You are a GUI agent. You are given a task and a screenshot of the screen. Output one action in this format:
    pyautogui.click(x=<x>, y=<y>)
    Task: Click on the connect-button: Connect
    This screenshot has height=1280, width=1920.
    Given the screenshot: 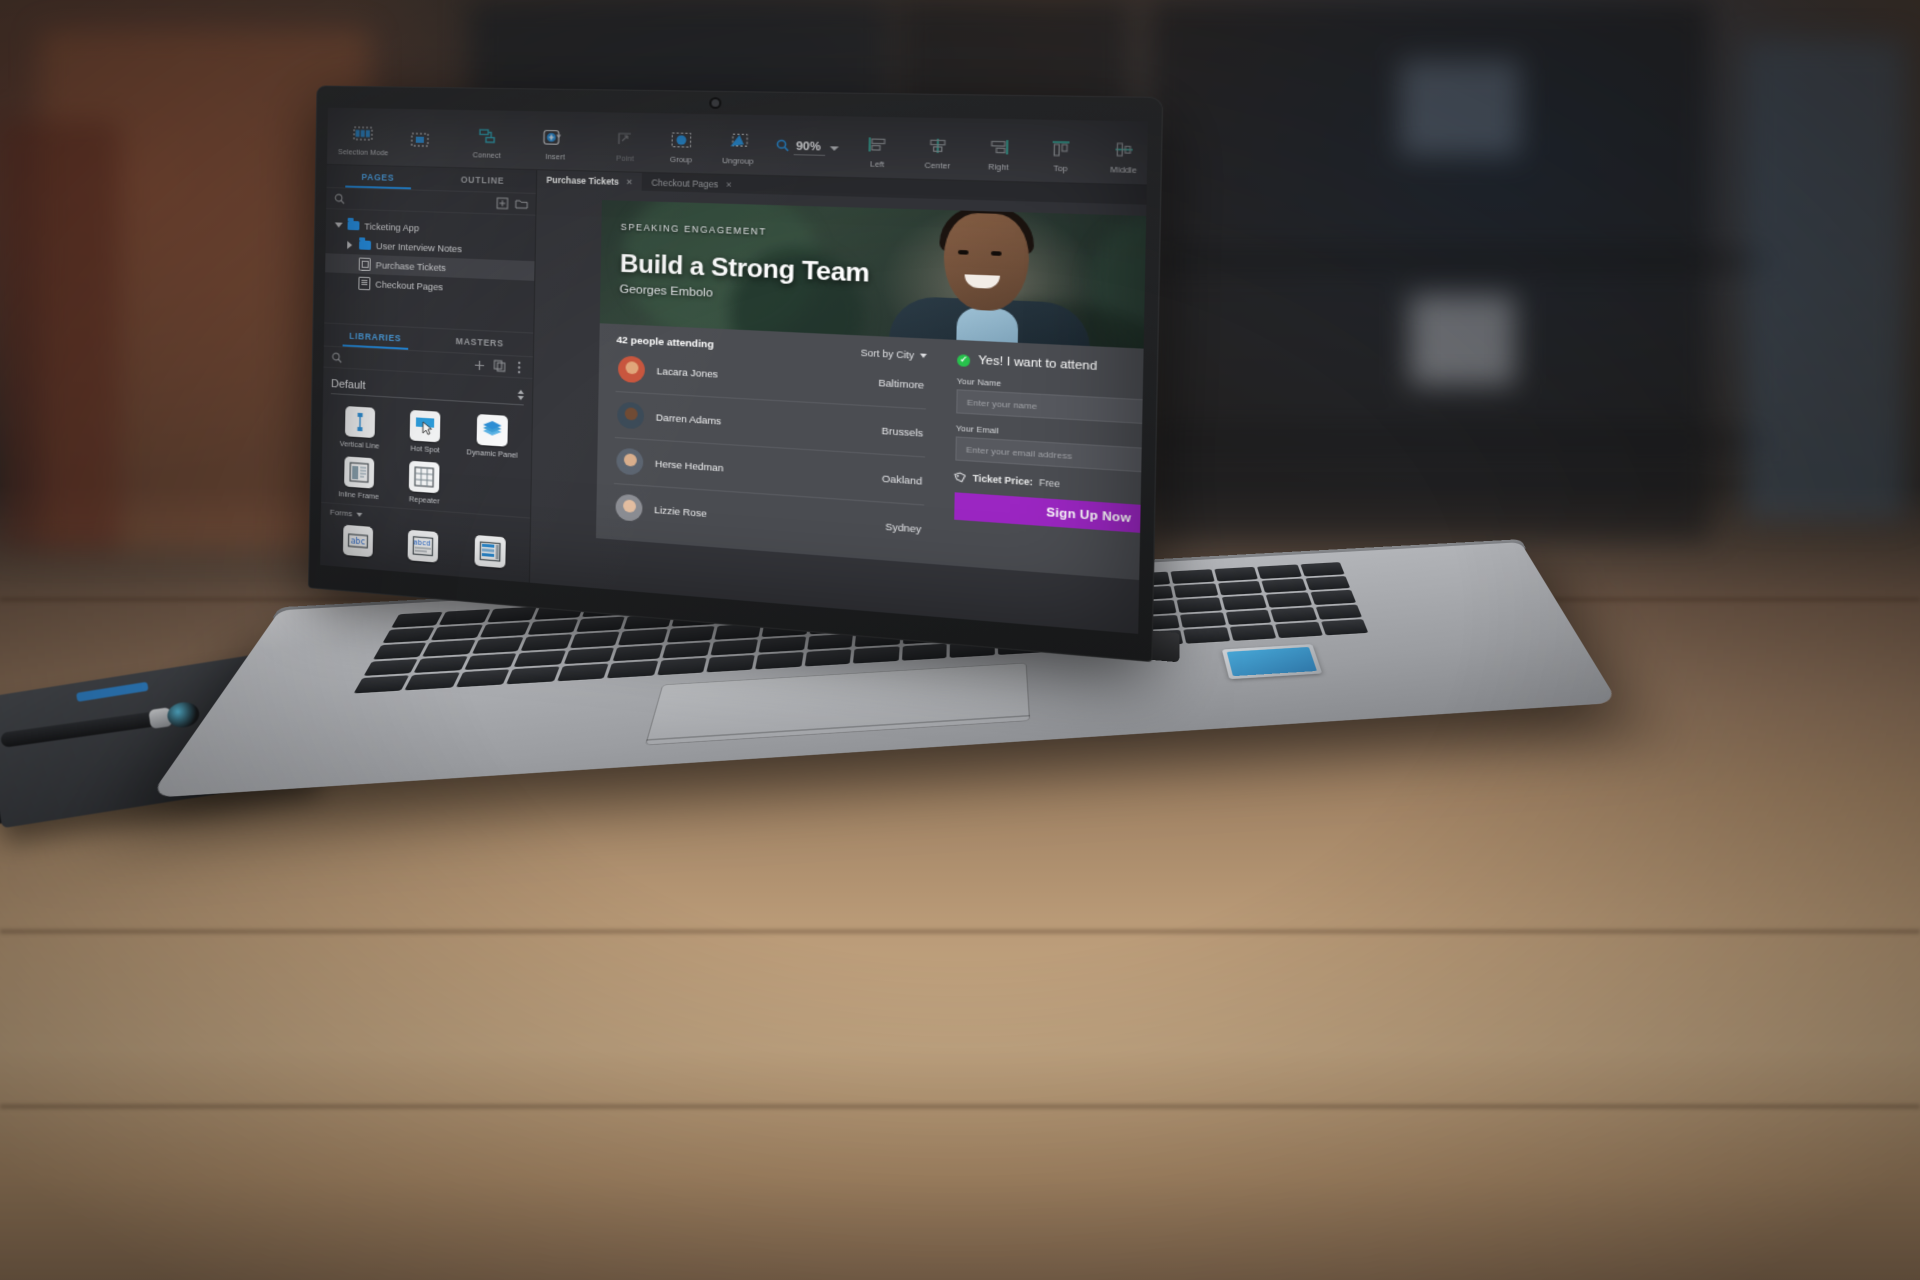 What is the action you would take?
    pyautogui.click(x=487, y=141)
    